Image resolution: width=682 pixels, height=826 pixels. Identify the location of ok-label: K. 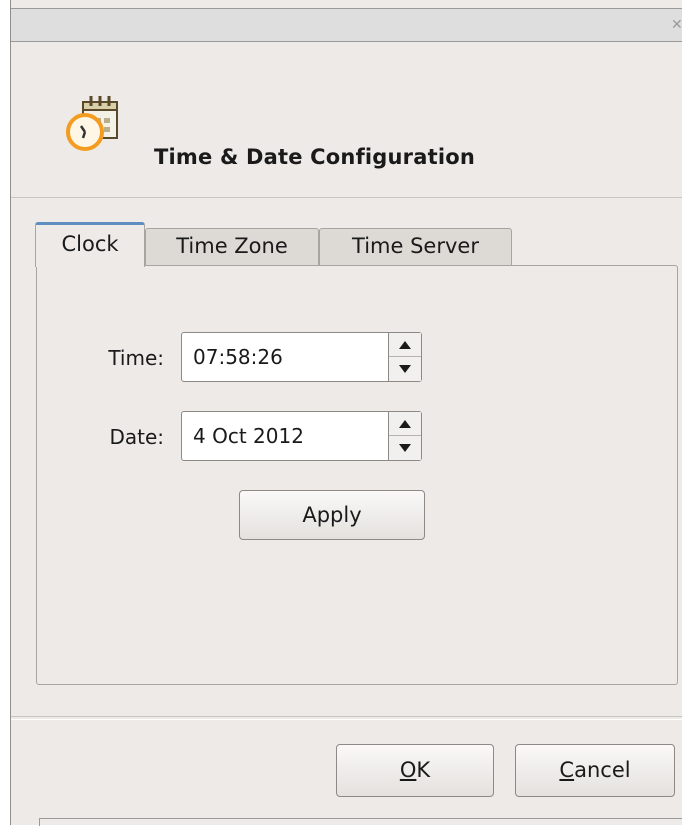
(423, 770).